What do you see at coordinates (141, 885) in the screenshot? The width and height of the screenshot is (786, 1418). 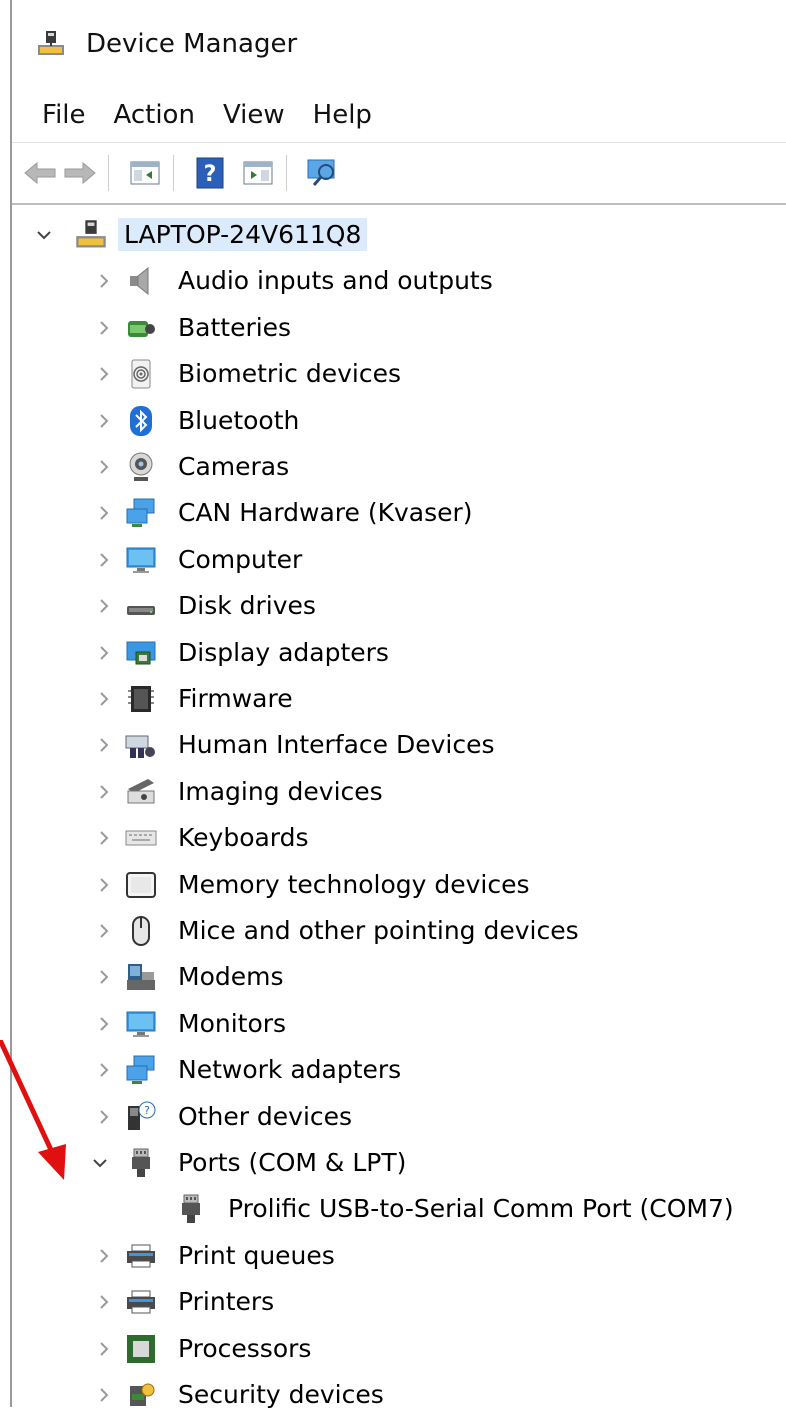 I see `memory-icon` at bounding box center [141, 885].